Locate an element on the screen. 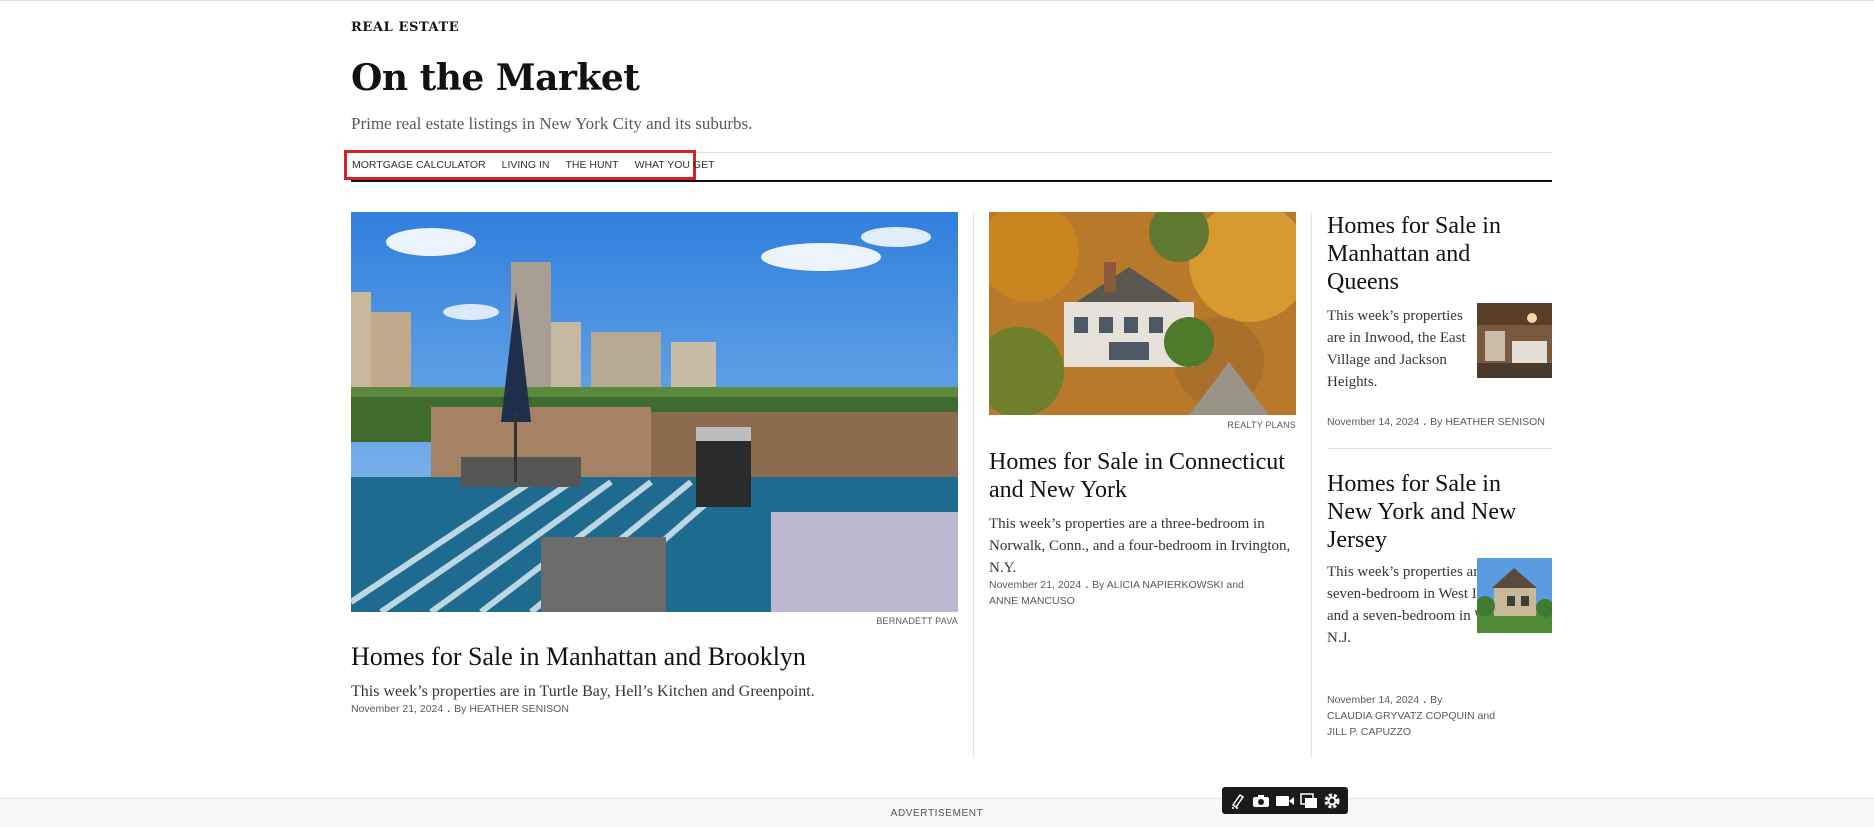  copy-icon is located at coordinates (1309, 801).